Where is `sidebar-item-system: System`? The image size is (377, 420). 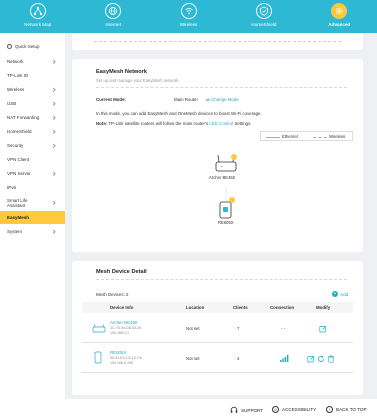
sidebar-item-system: System is located at coordinates (32, 231).